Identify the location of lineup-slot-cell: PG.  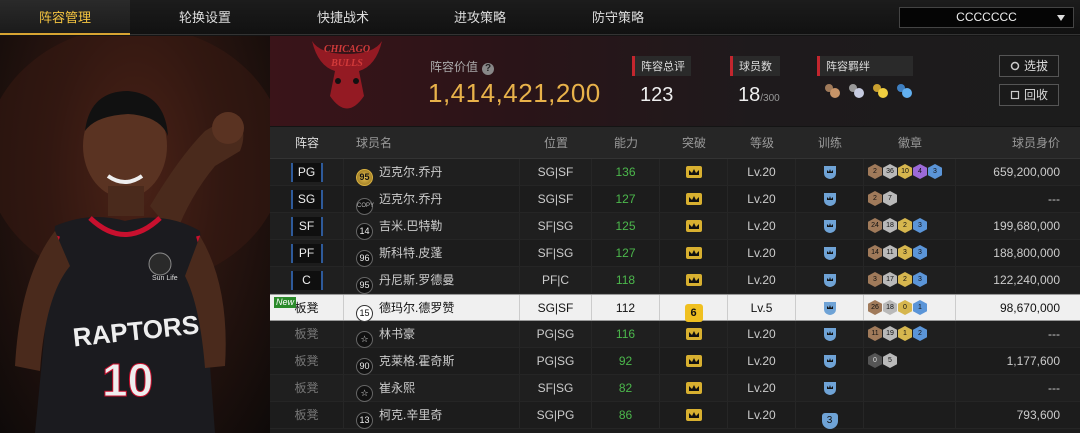
(307, 172).